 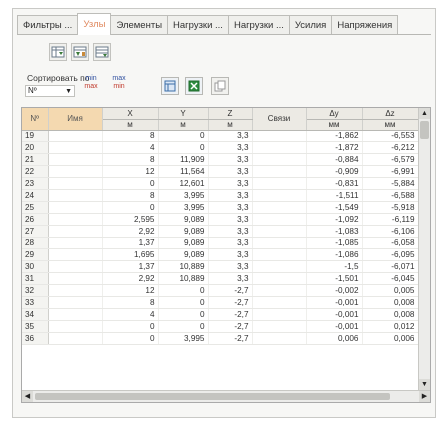 I want to click on vertical-scrollbar: ▲ ▼, so click(x=424, y=249).